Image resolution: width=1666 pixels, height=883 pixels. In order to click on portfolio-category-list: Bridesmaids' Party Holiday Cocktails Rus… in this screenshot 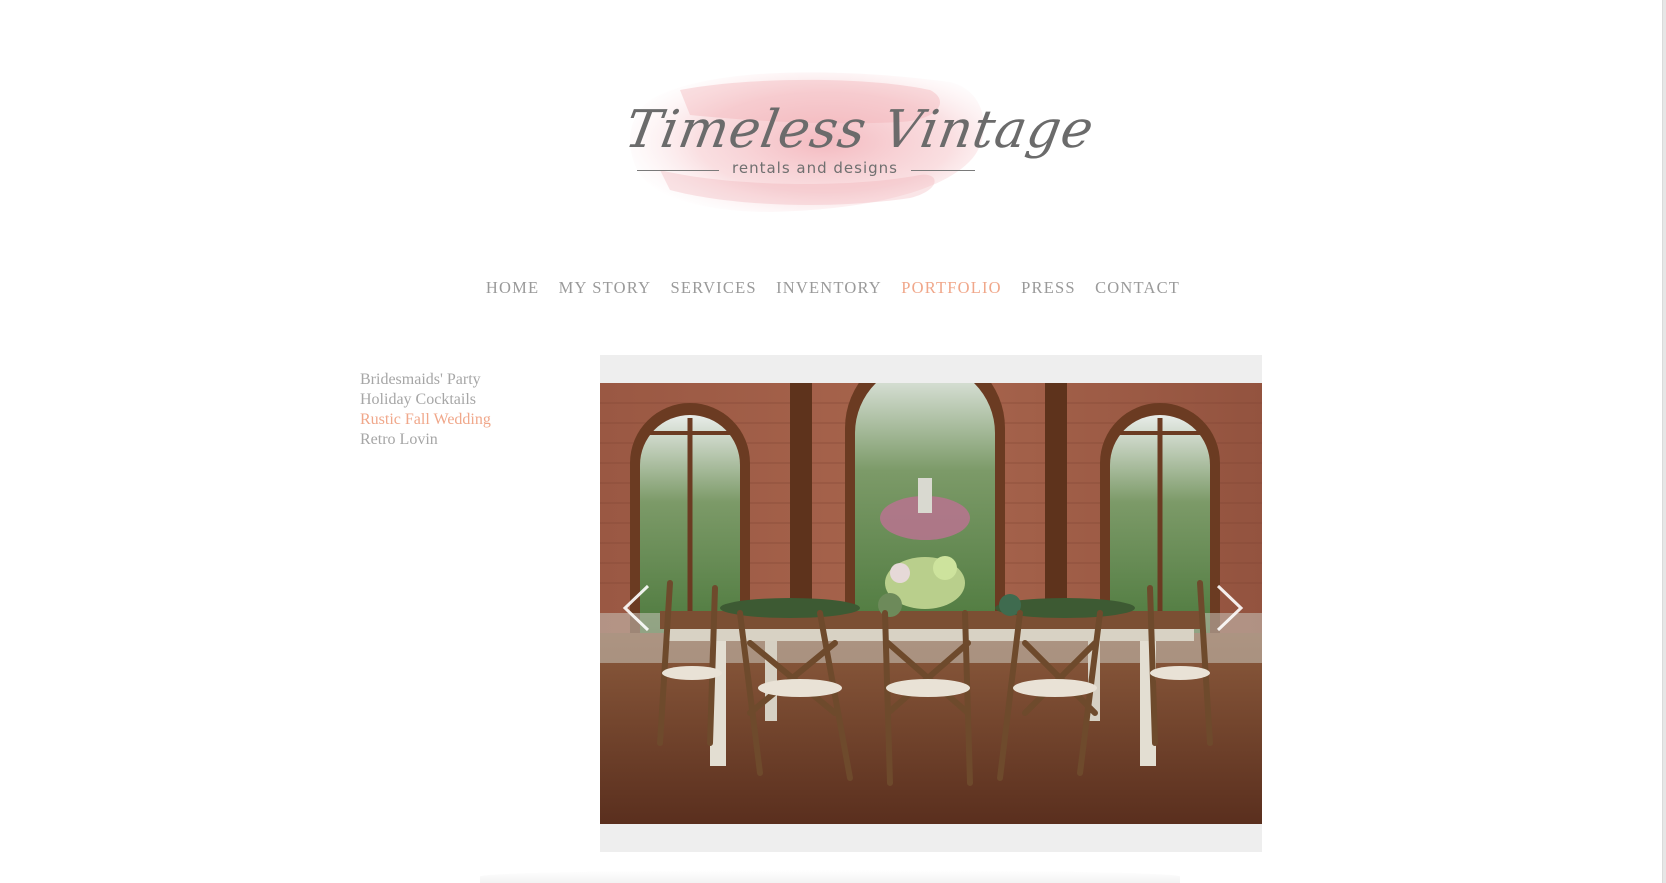, I will do `click(460, 410)`.